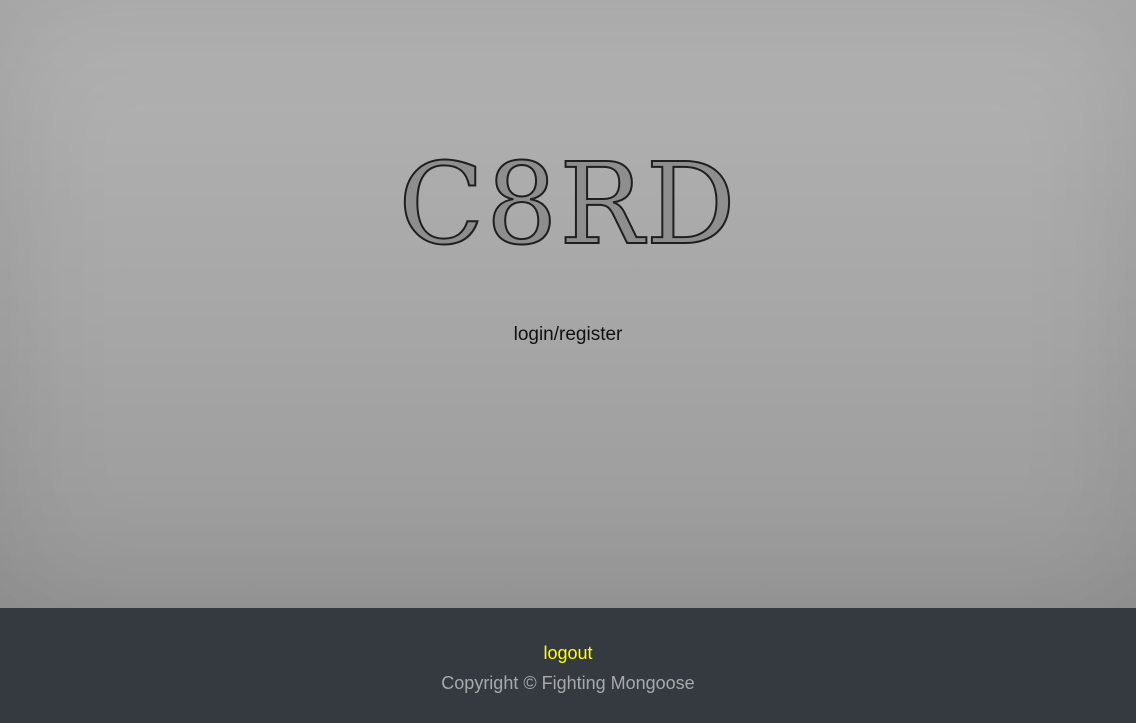 This screenshot has height=723, width=1136. Describe the element at coordinates (568, 335) in the screenshot. I see `login-register-link: login/register` at that location.